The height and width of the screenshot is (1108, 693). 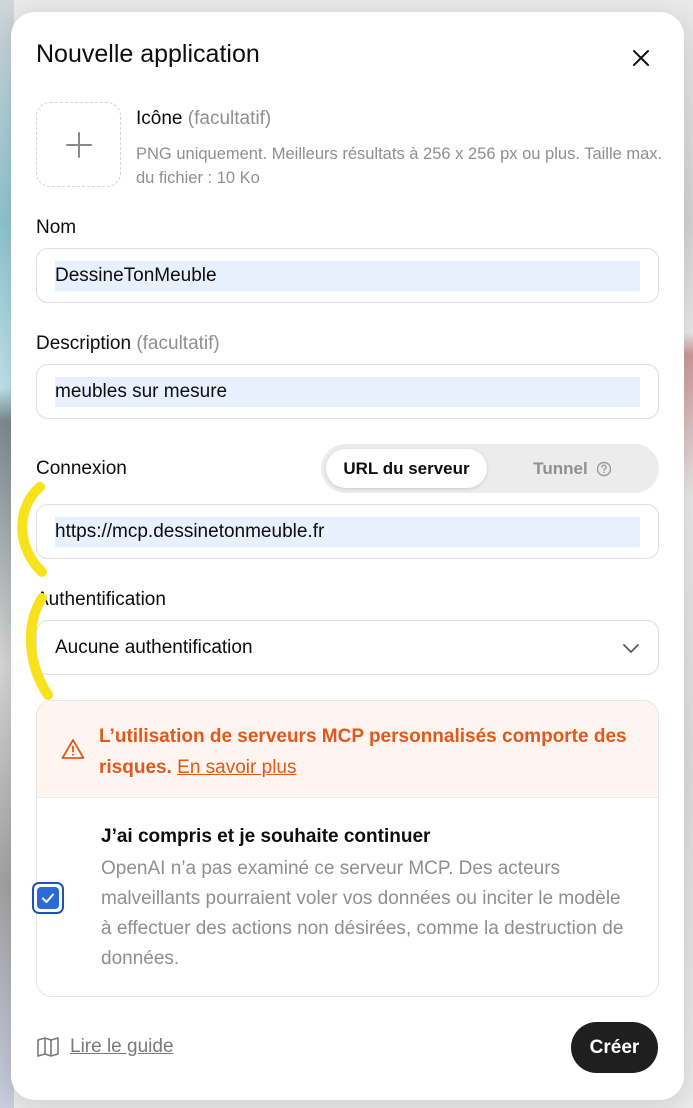 I want to click on help-circle-icon, so click(x=604, y=469).